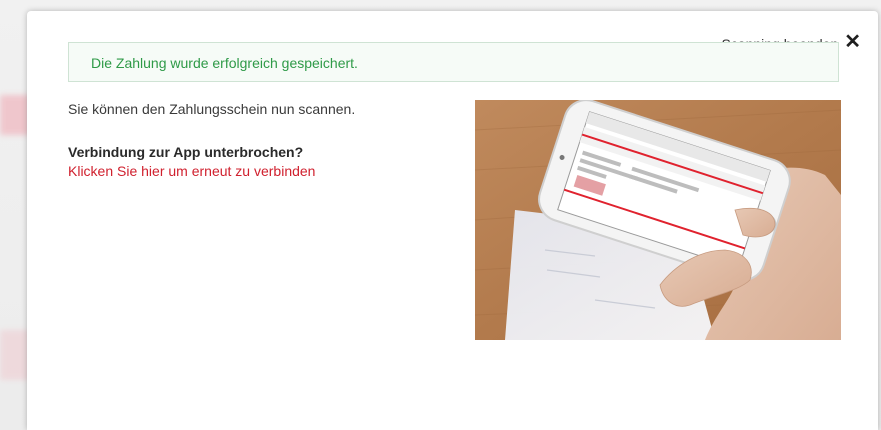 This screenshot has height=430, width=881. I want to click on reconnect-link: Klicken Sie hier um erneut zu verbinden, so click(191, 171).